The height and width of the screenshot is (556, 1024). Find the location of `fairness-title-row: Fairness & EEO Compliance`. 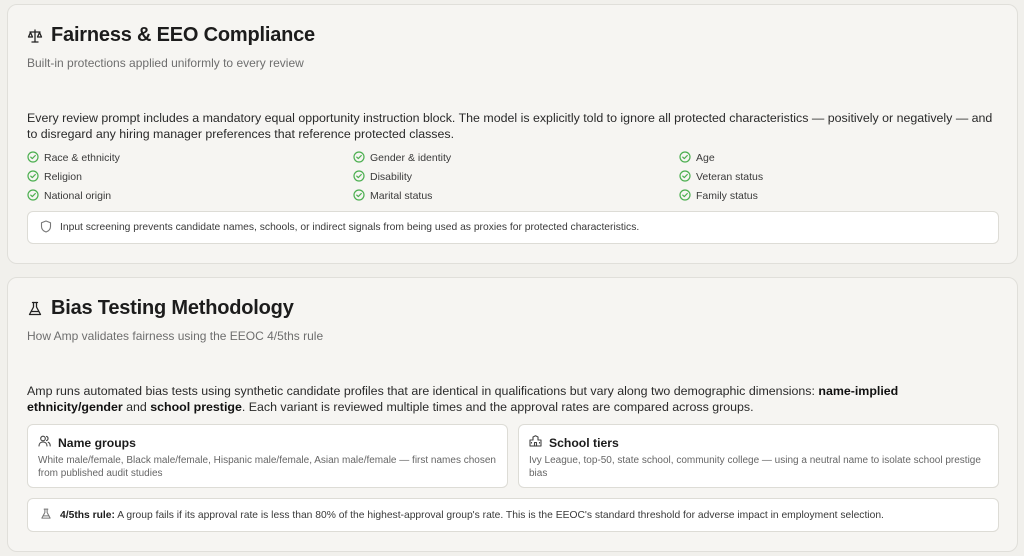

fairness-title-row: Fairness & EEO Compliance is located at coordinates (171, 35).